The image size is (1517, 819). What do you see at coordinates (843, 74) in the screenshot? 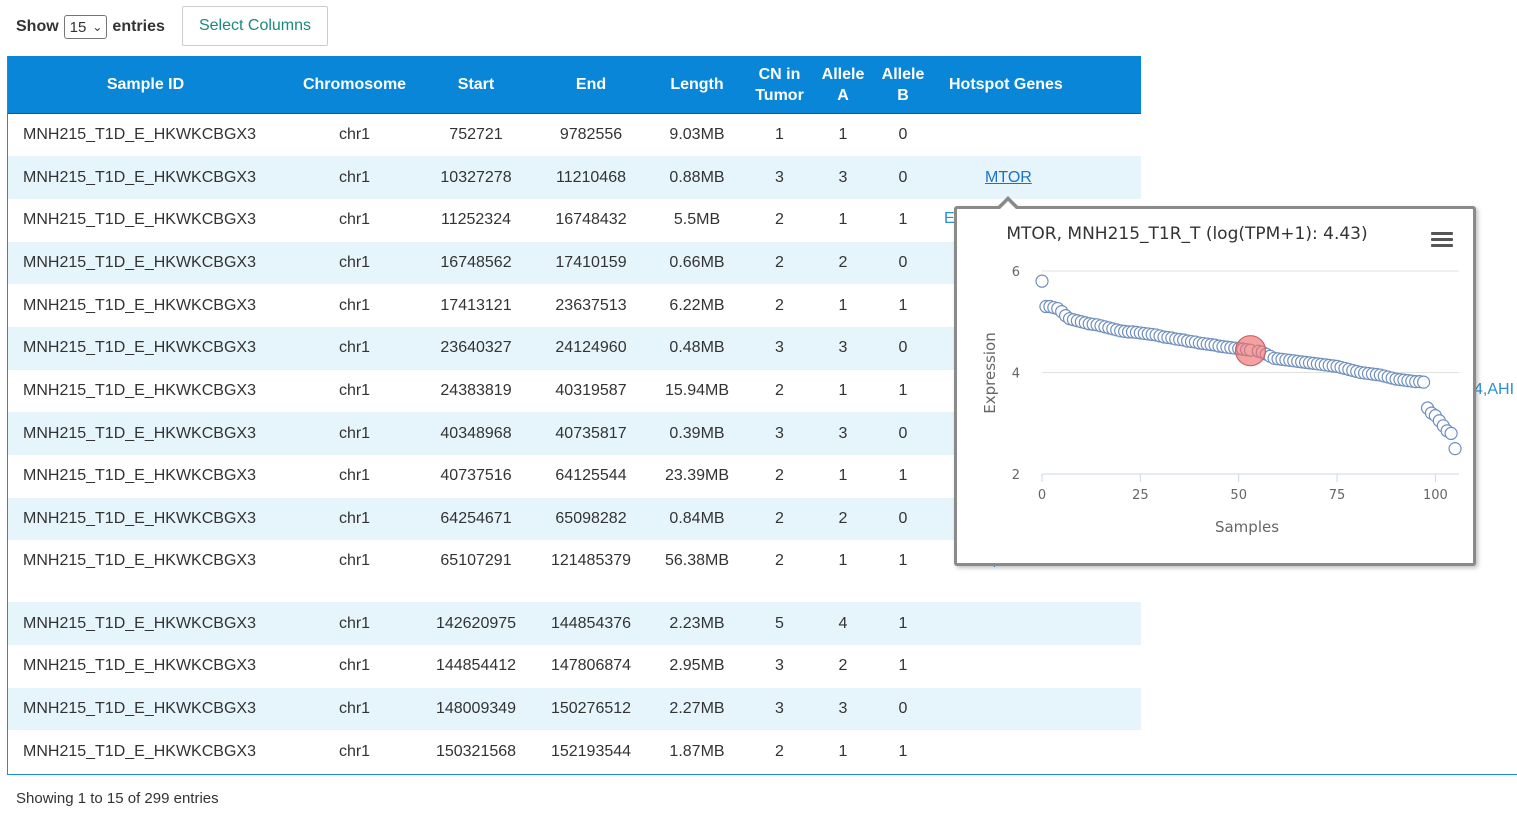
I see `header-allele-a-line1: Allele` at bounding box center [843, 74].